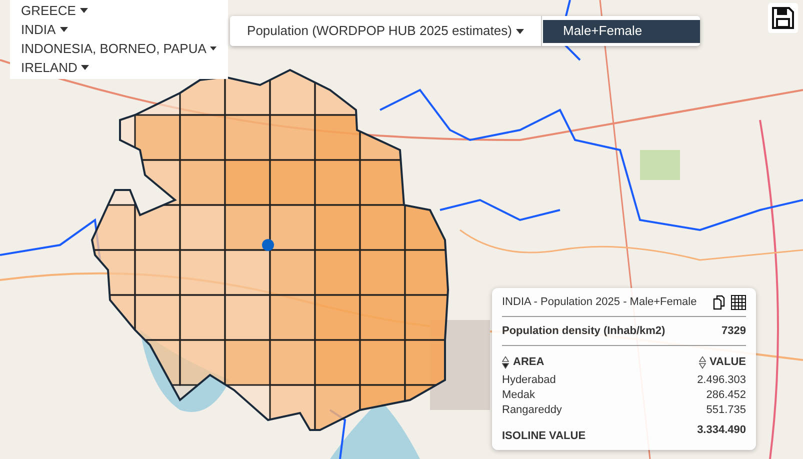  Describe the element at coordinates (721, 430) in the screenshot. I see `total-value: 3.334.490` at that location.